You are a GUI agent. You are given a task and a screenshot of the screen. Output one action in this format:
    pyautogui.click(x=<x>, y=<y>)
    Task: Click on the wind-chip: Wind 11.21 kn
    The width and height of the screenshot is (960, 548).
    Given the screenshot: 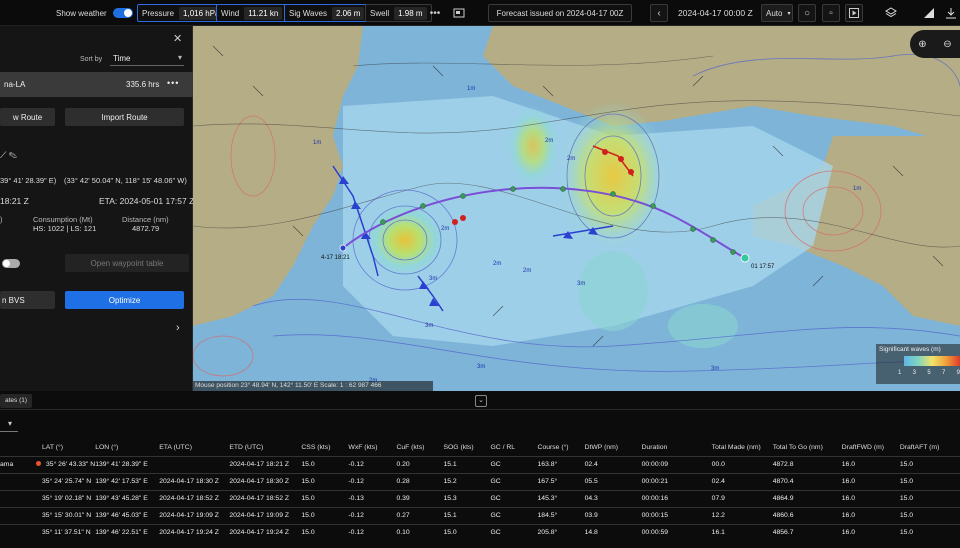 What is the action you would take?
    pyautogui.click(x=252, y=13)
    